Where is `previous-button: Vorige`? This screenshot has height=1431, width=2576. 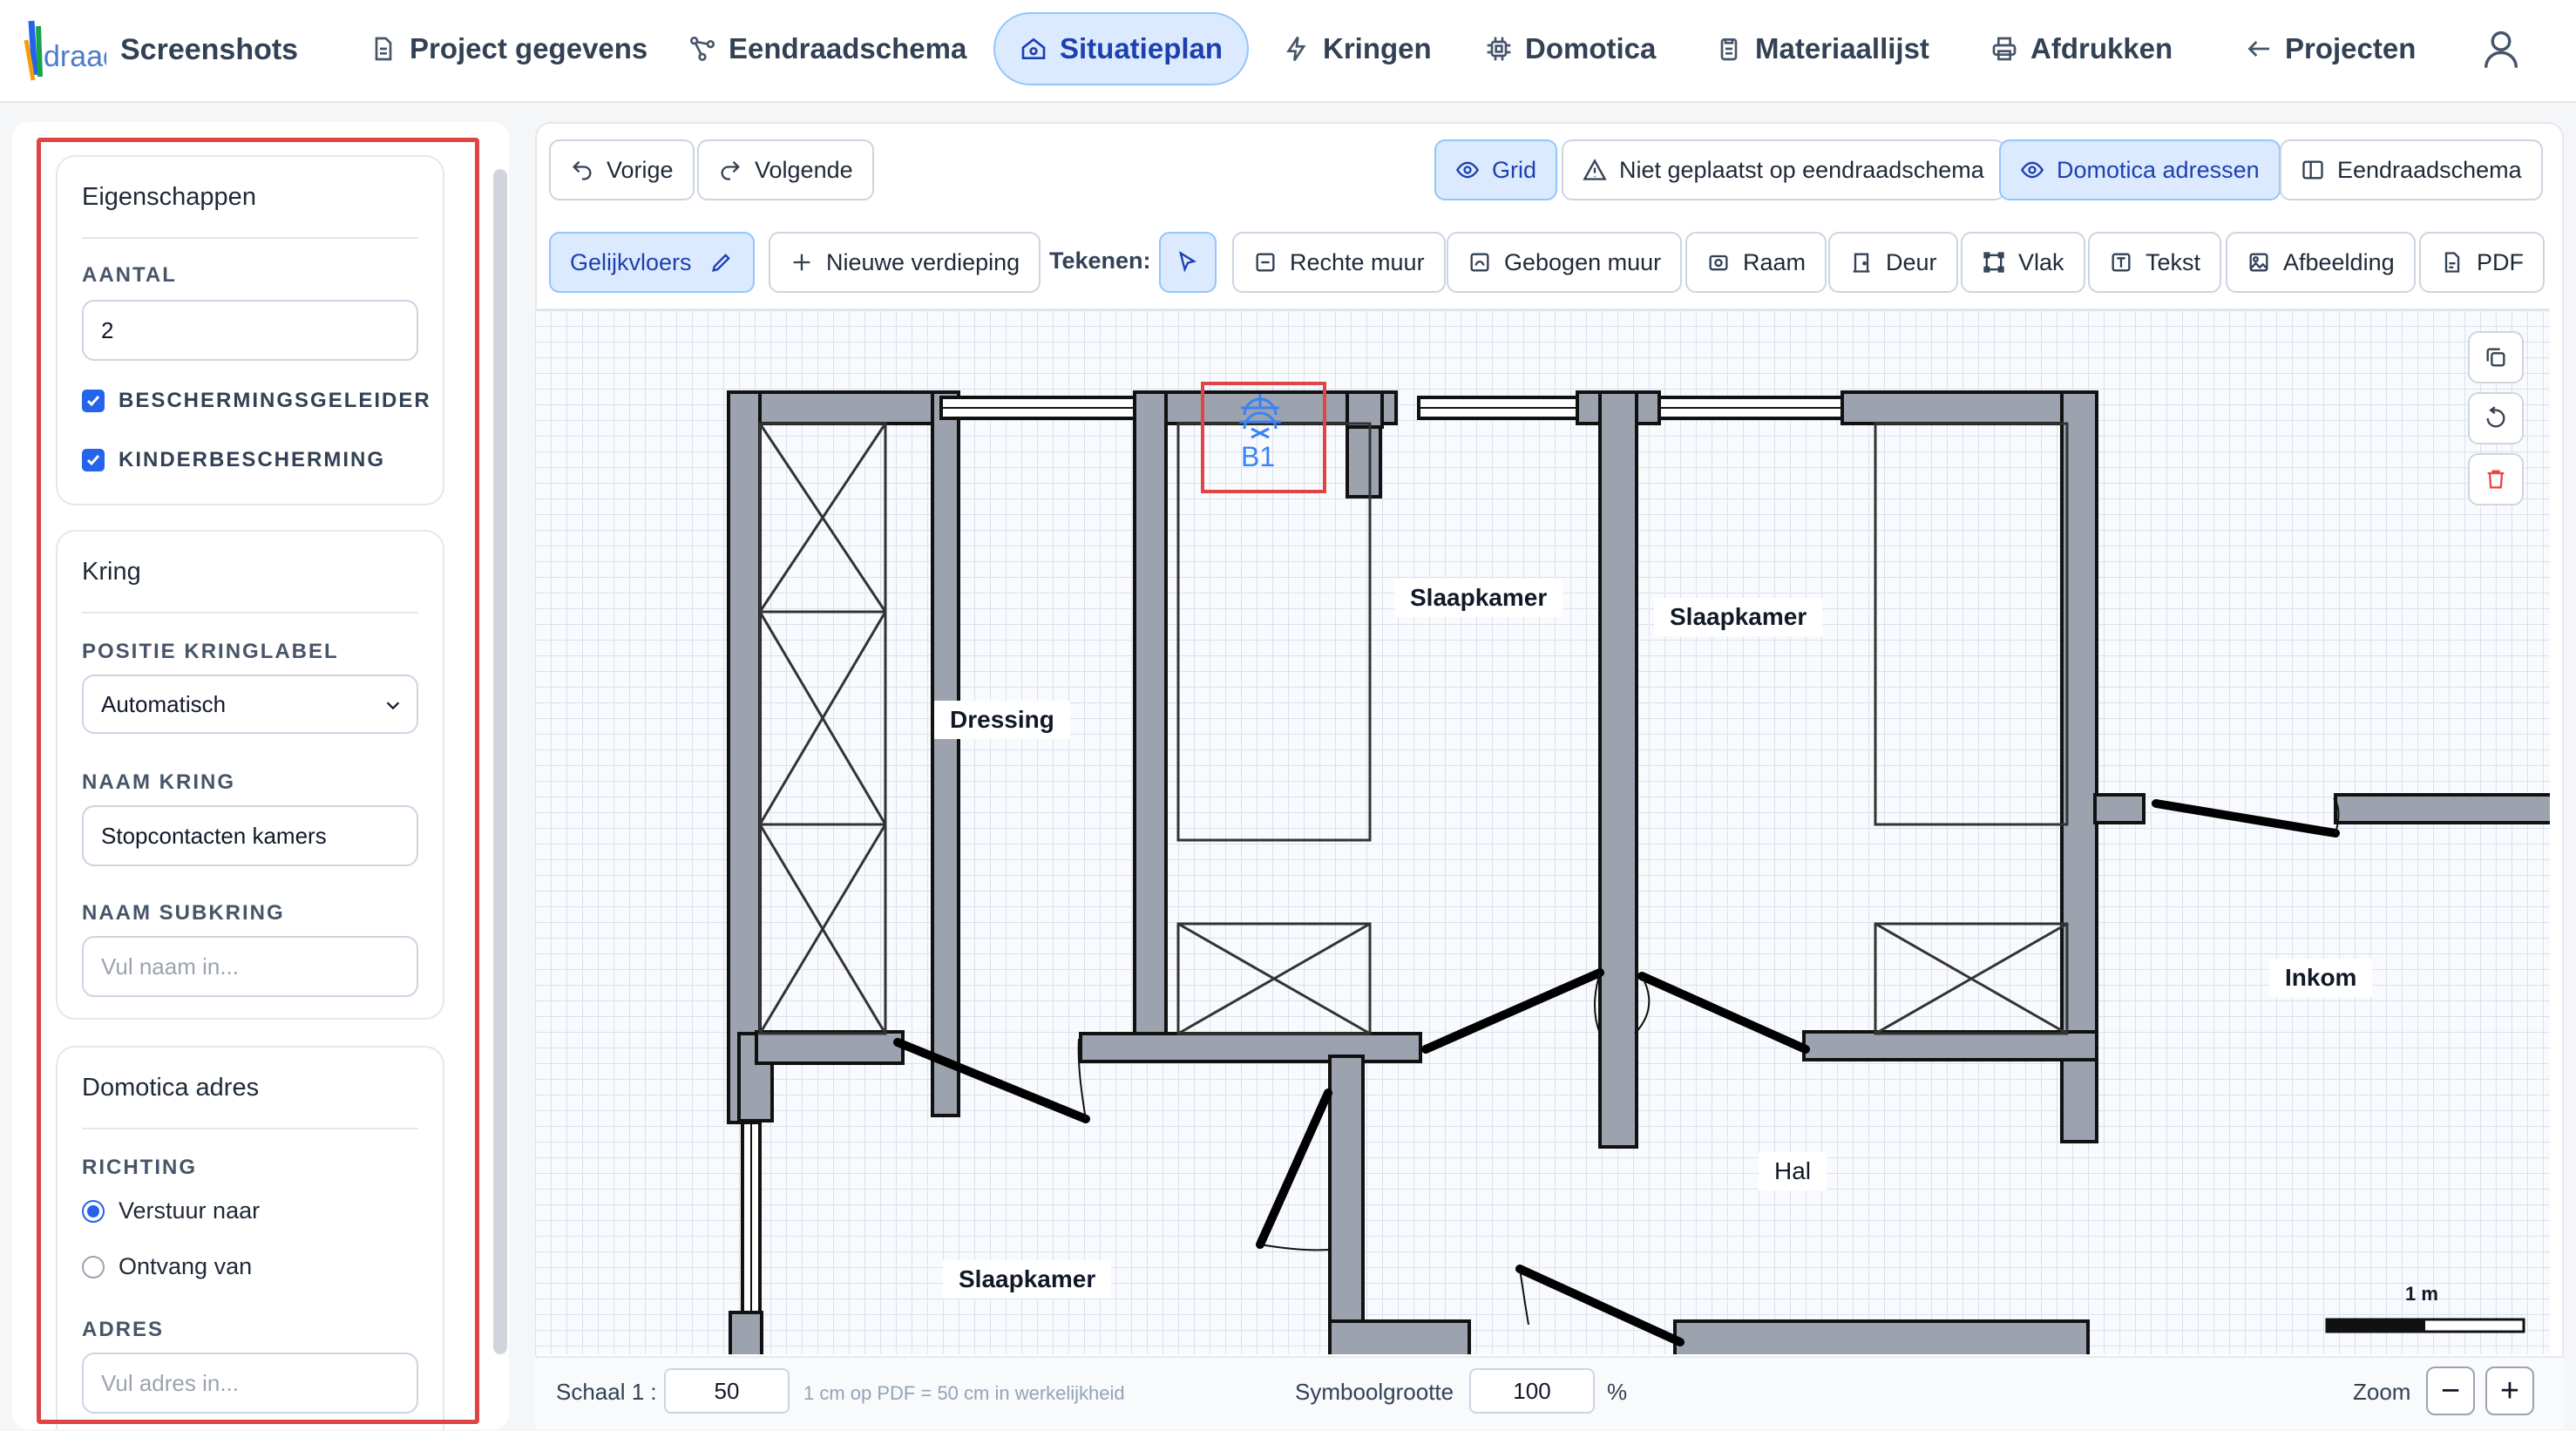
previous-button: Vorige is located at coordinates (622, 169).